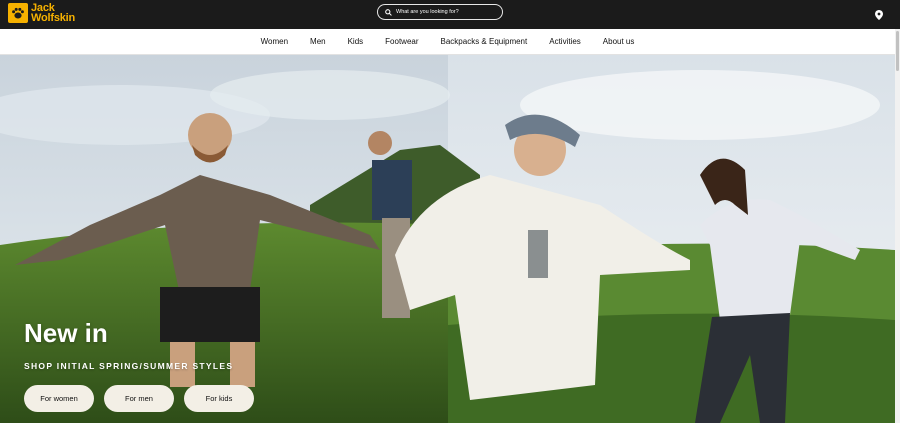 The image size is (900, 423). What do you see at coordinates (318, 41) in the screenshot?
I see `nav-item-men: Men` at bounding box center [318, 41].